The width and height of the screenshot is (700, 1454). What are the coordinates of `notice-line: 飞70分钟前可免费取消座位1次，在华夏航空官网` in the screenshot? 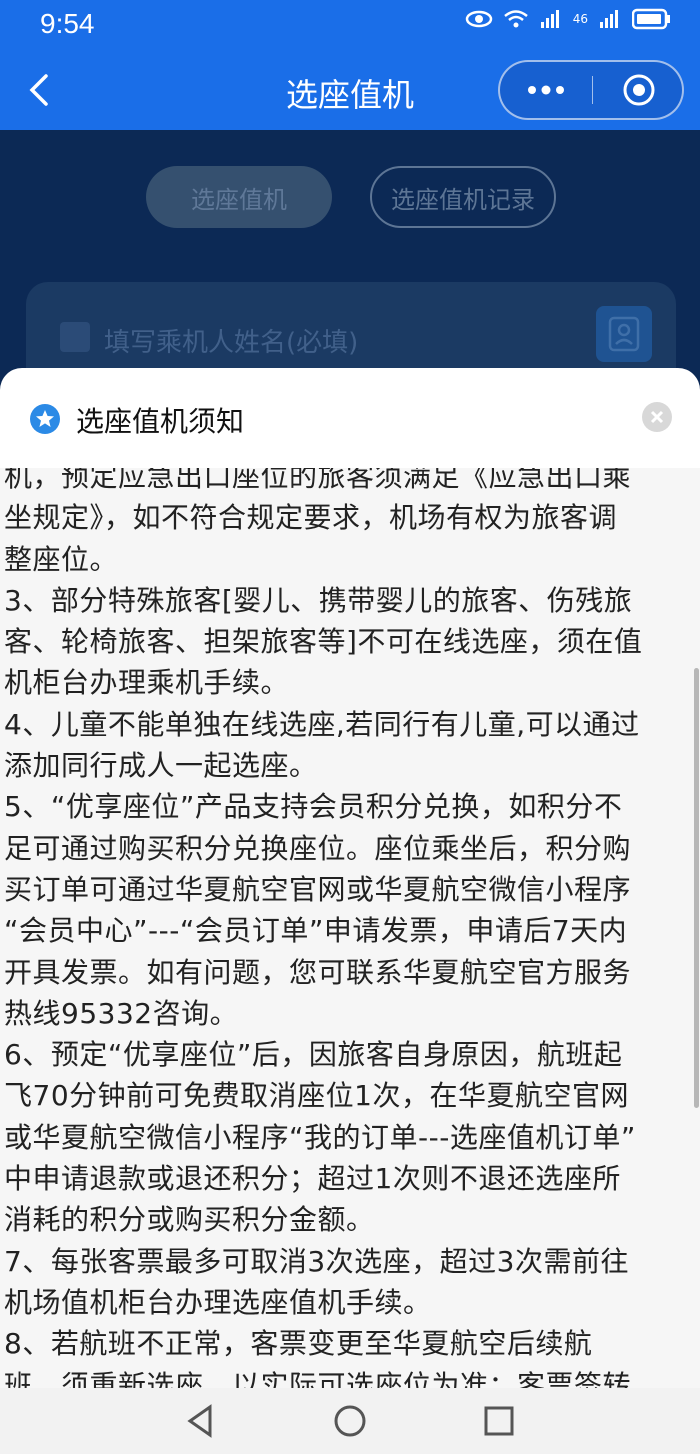 It's located at (316, 1096).